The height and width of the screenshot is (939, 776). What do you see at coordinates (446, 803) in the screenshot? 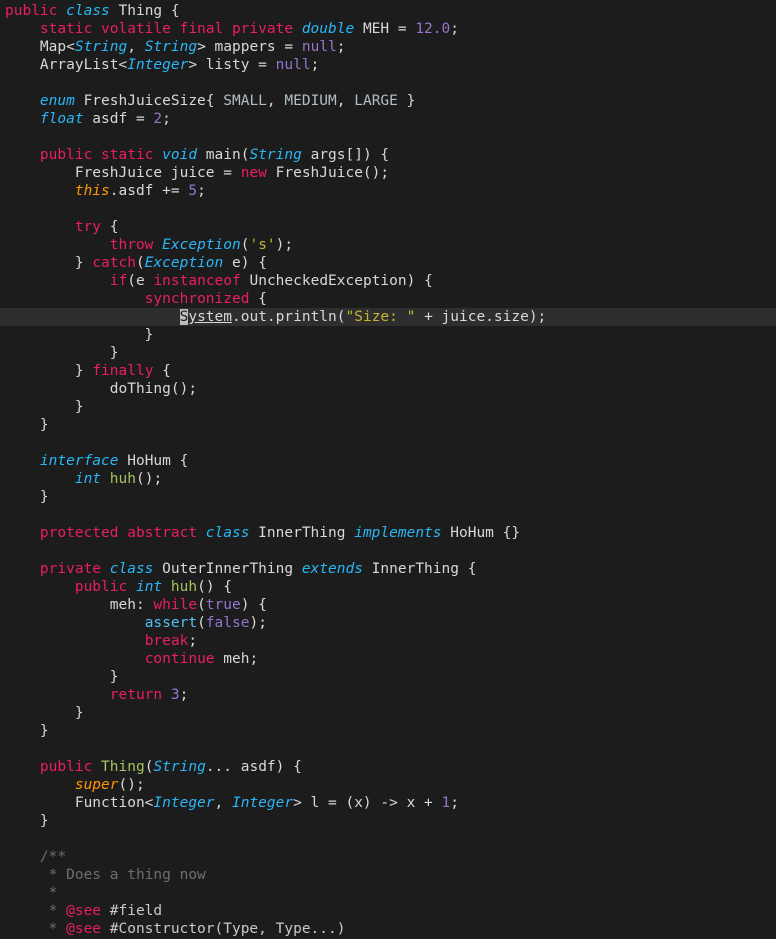
I see `code-token: 1` at bounding box center [446, 803].